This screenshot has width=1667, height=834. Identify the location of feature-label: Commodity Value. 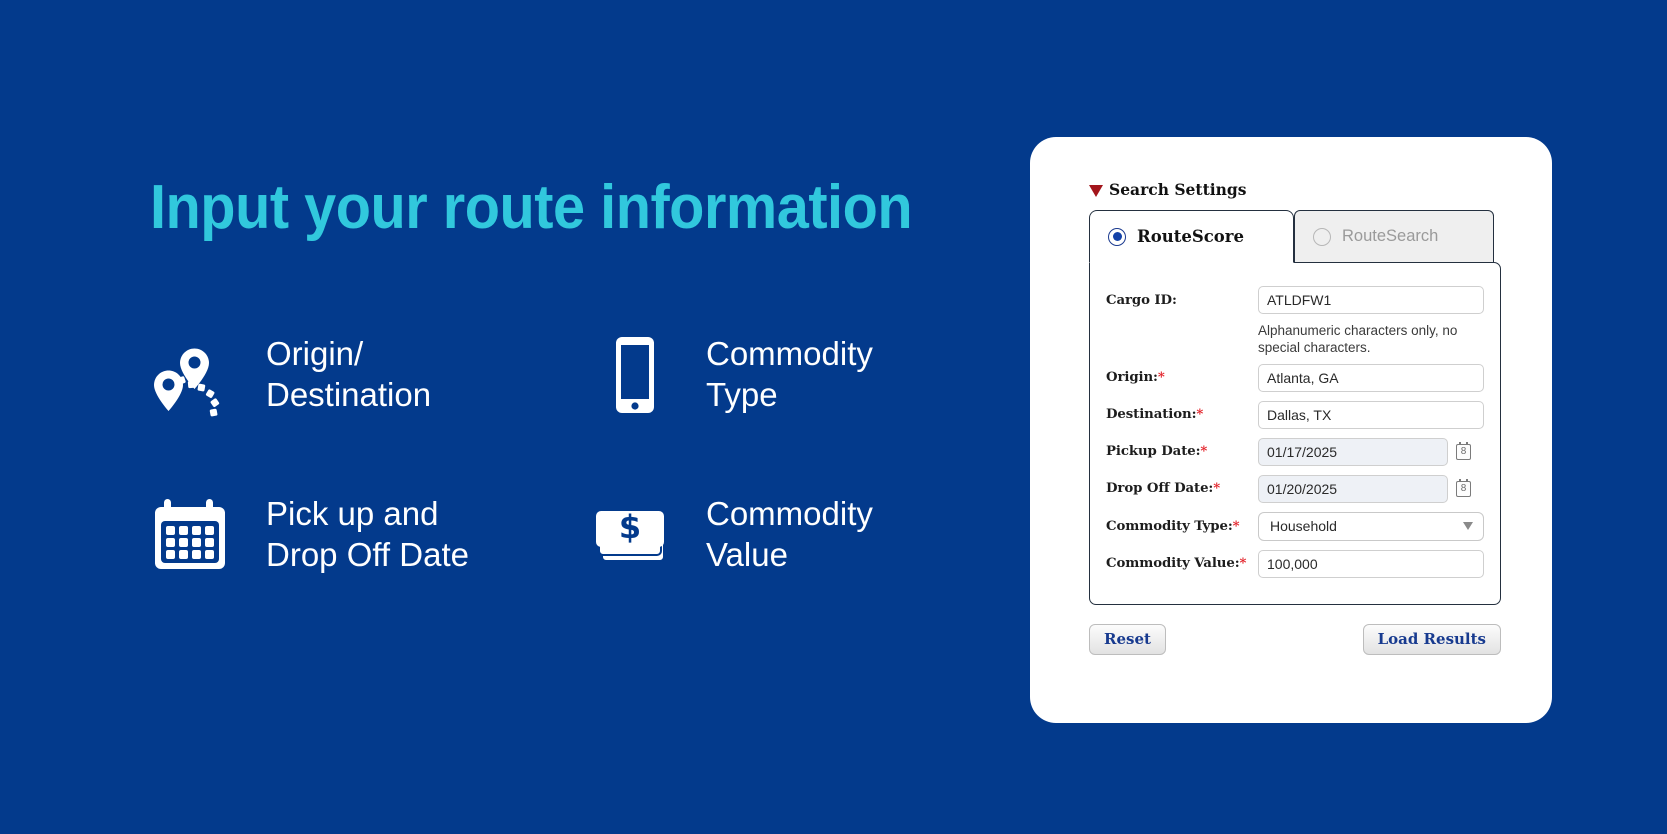
(789, 534).